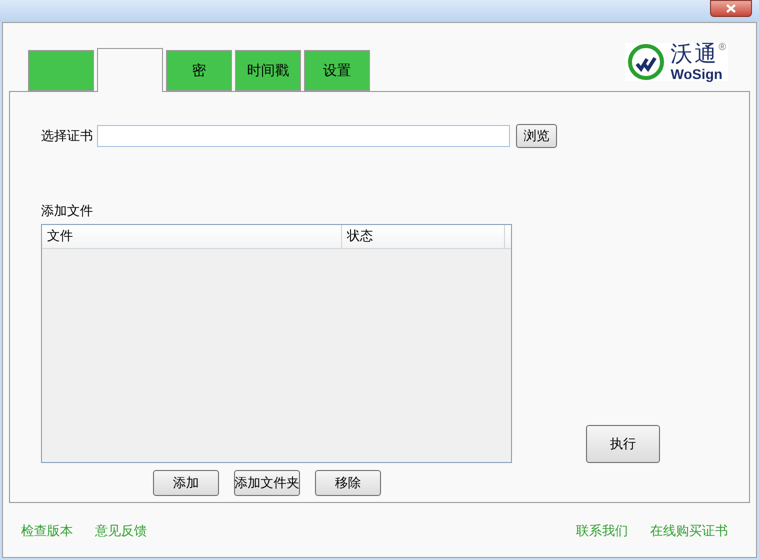 Image resolution: width=759 pixels, height=560 pixels. I want to click on file-action-button: 移除, so click(348, 483).